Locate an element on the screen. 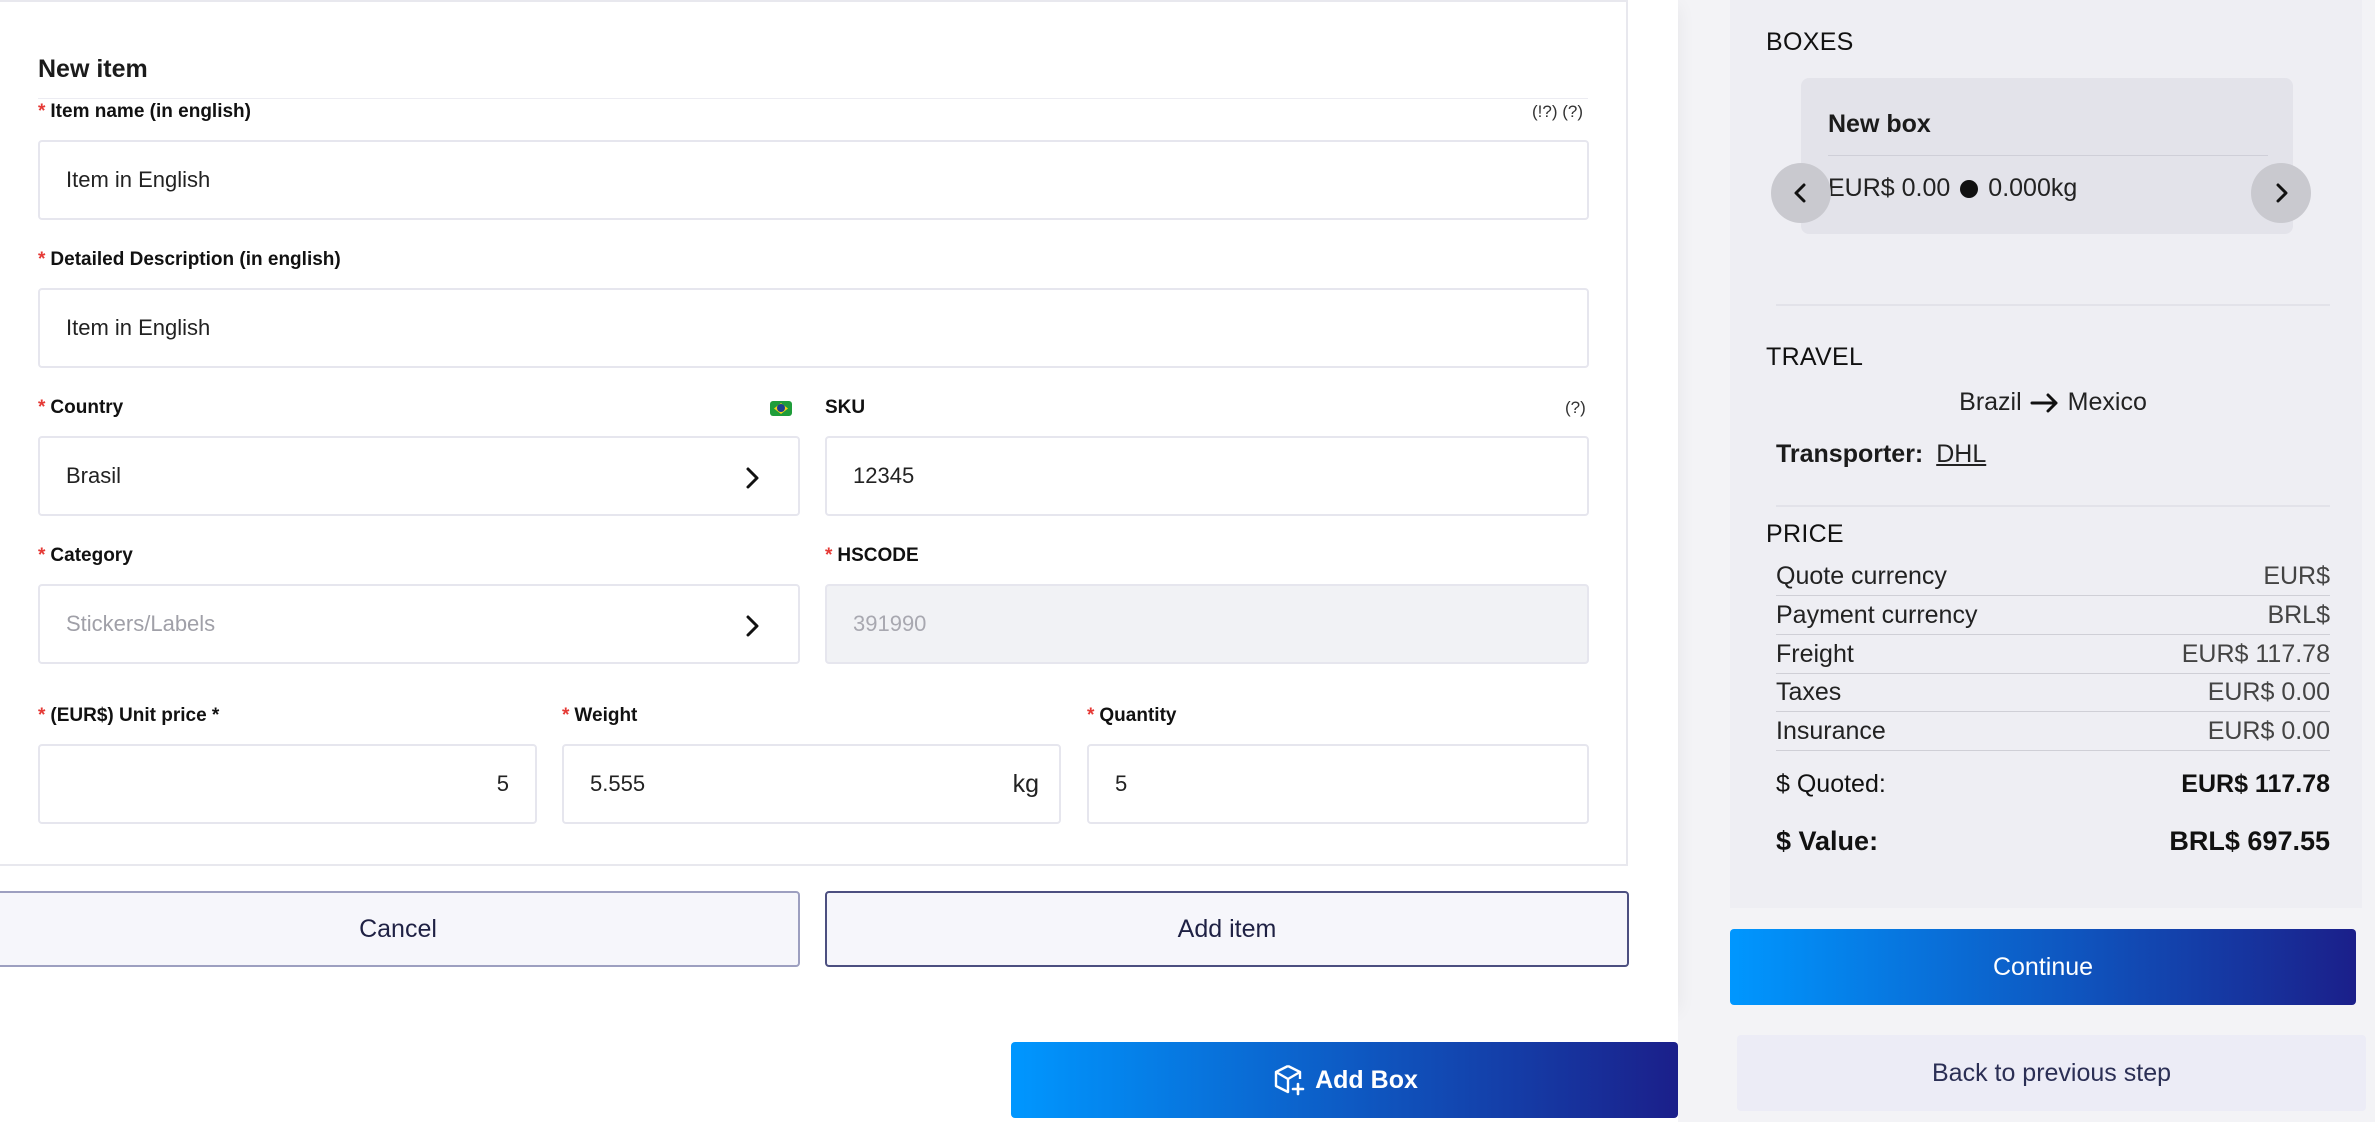  hscode-label: * HSCODE is located at coordinates (872, 556).